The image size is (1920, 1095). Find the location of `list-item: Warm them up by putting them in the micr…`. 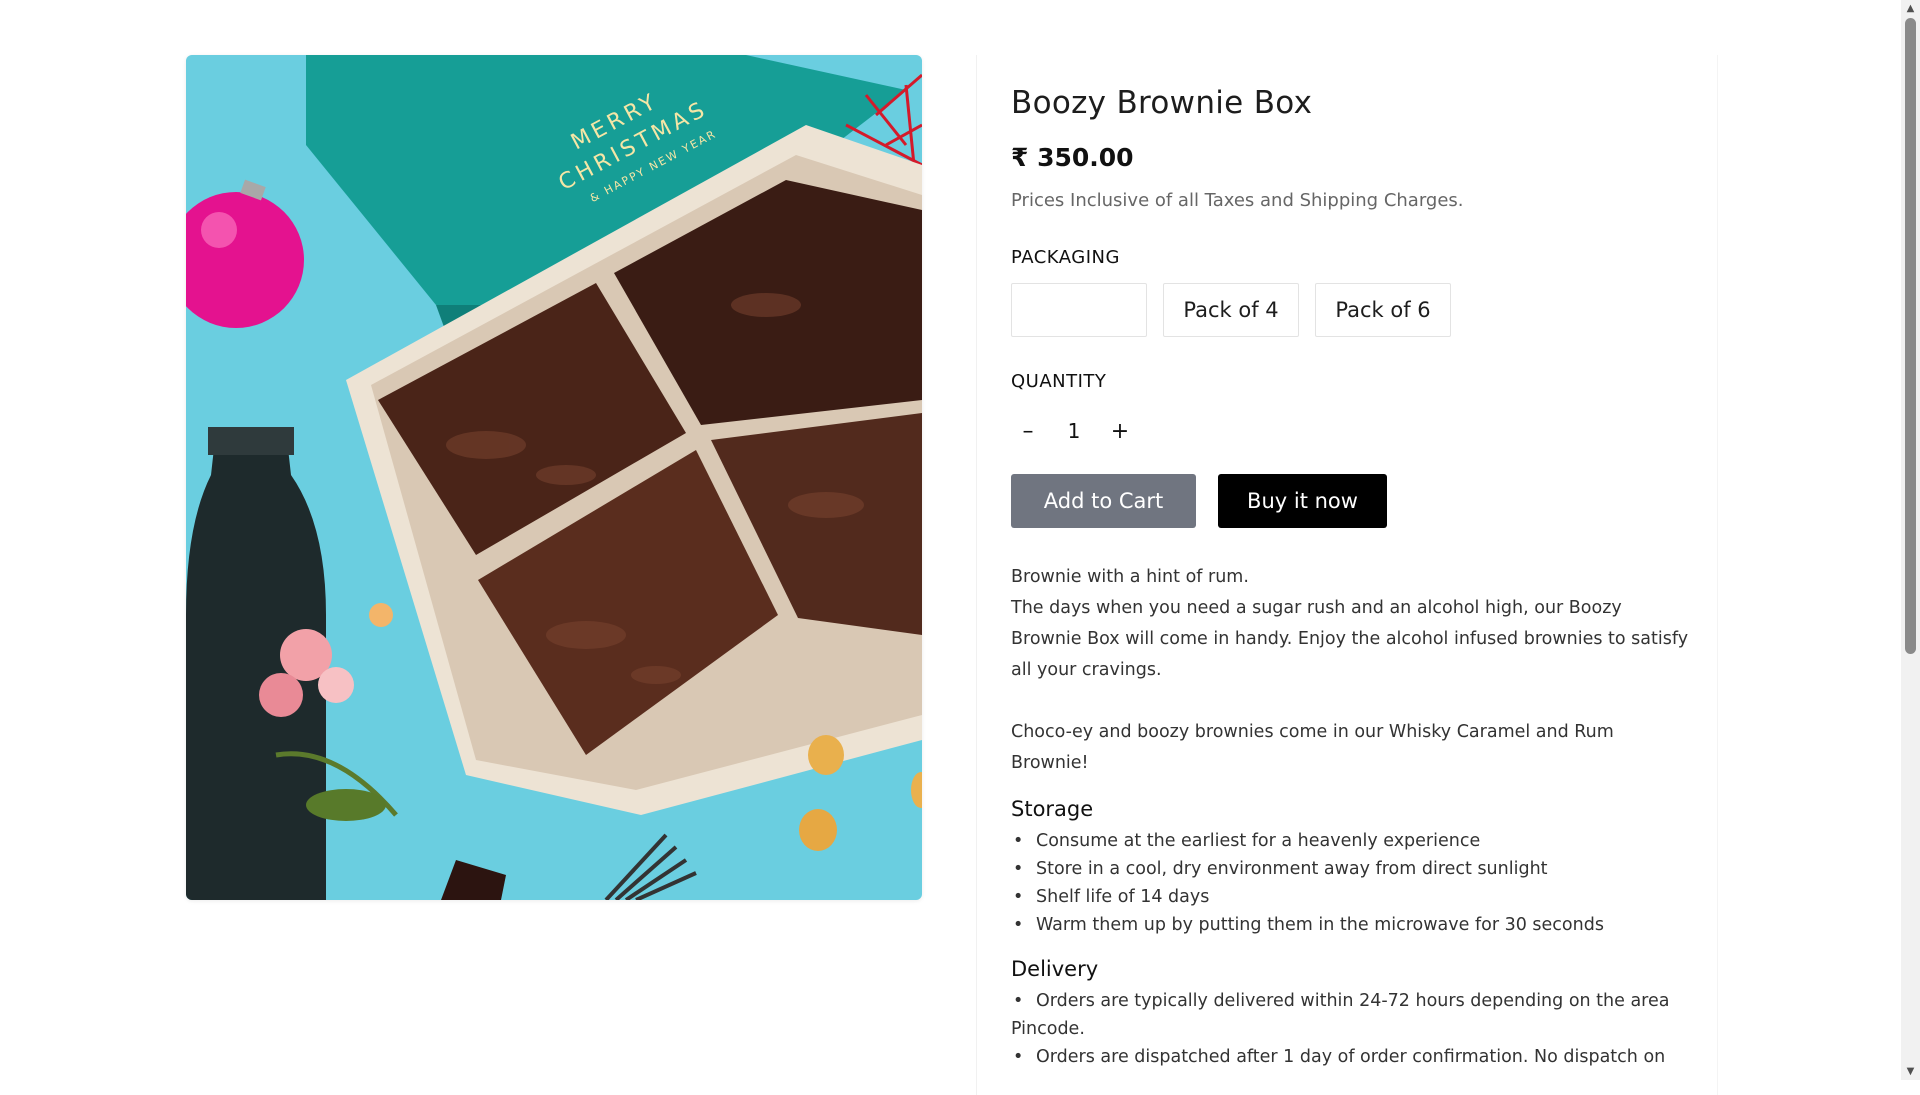

list-item: Warm them up by putting them in the micr… is located at coordinates (1351, 925).